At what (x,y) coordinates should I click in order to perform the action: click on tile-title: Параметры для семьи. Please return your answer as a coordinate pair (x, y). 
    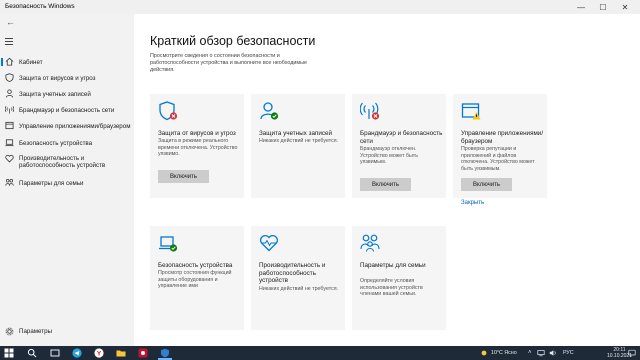
    Looking at the image, I should click on (393, 265).